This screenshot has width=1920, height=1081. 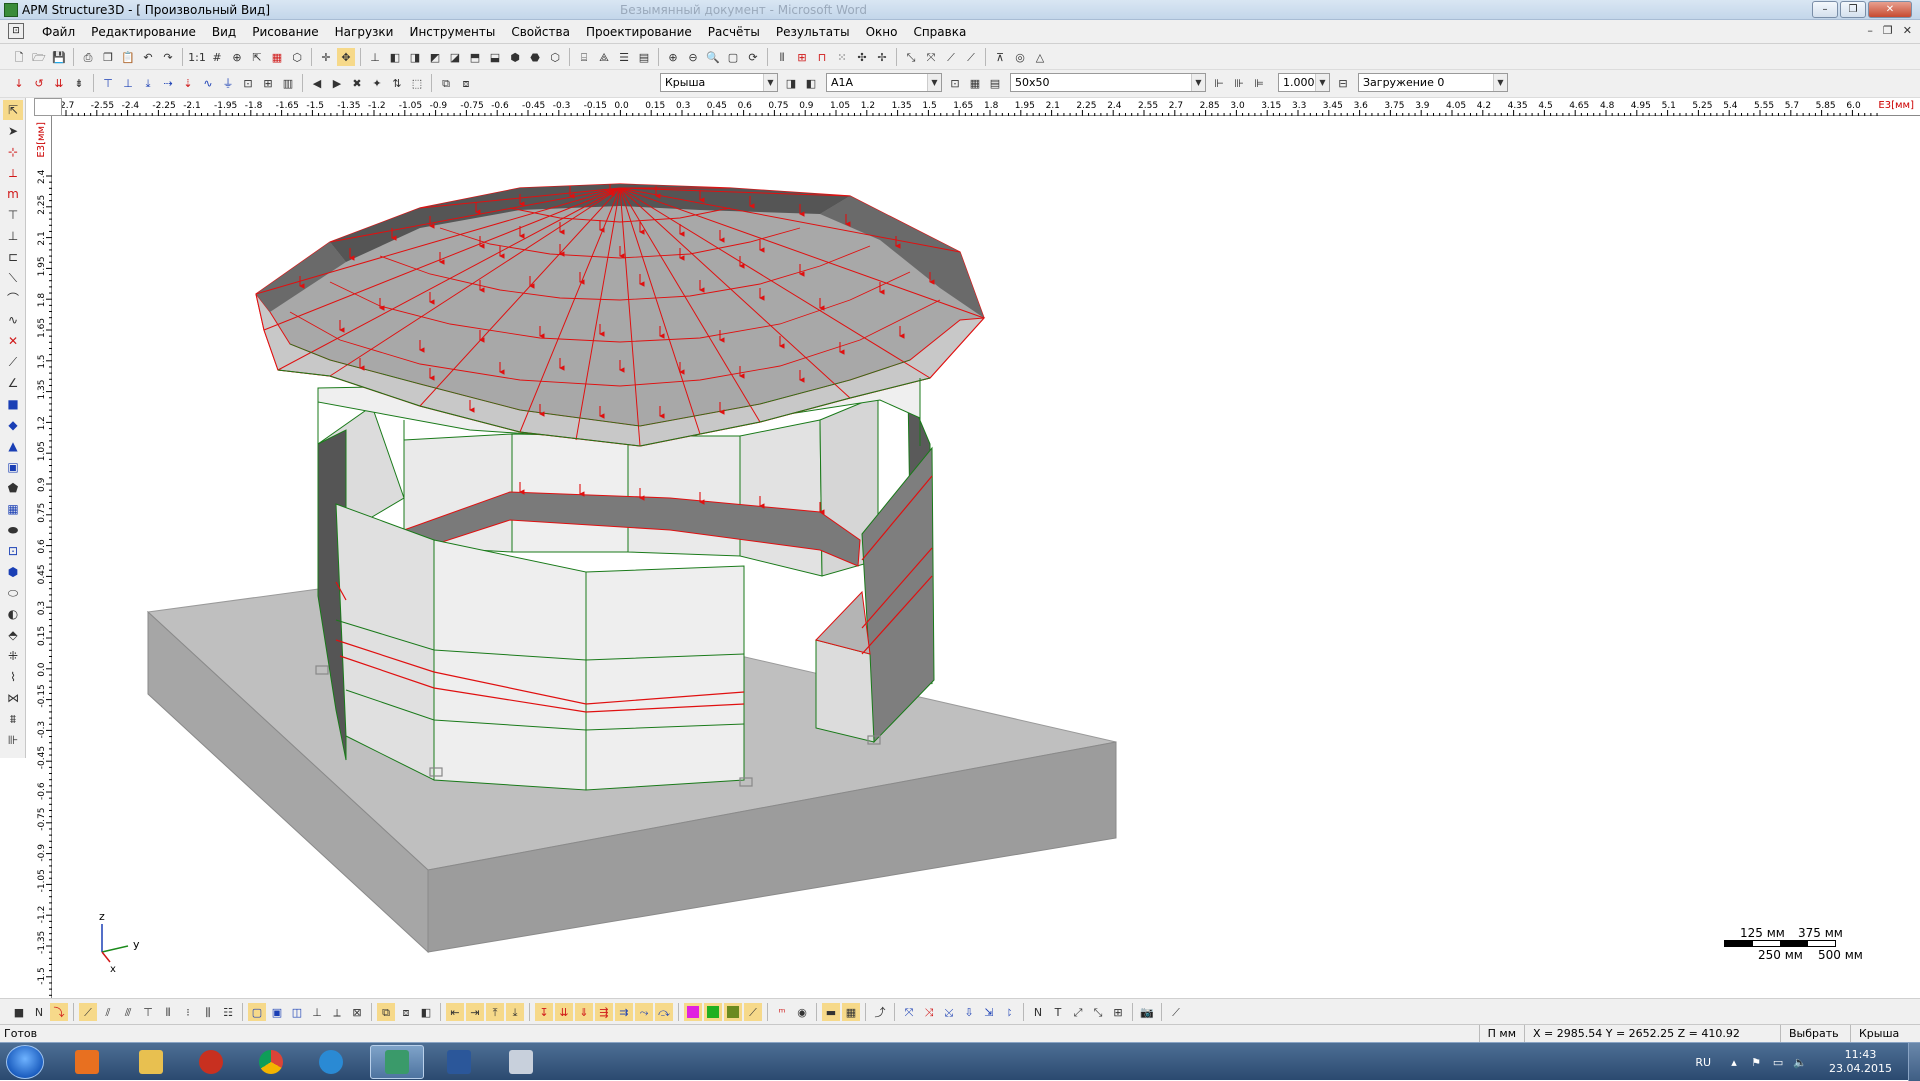 What do you see at coordinates (88, 1012) in the screenshot?
I see `show-rods-icon: ⟋` at bounding box center [88, 1012].